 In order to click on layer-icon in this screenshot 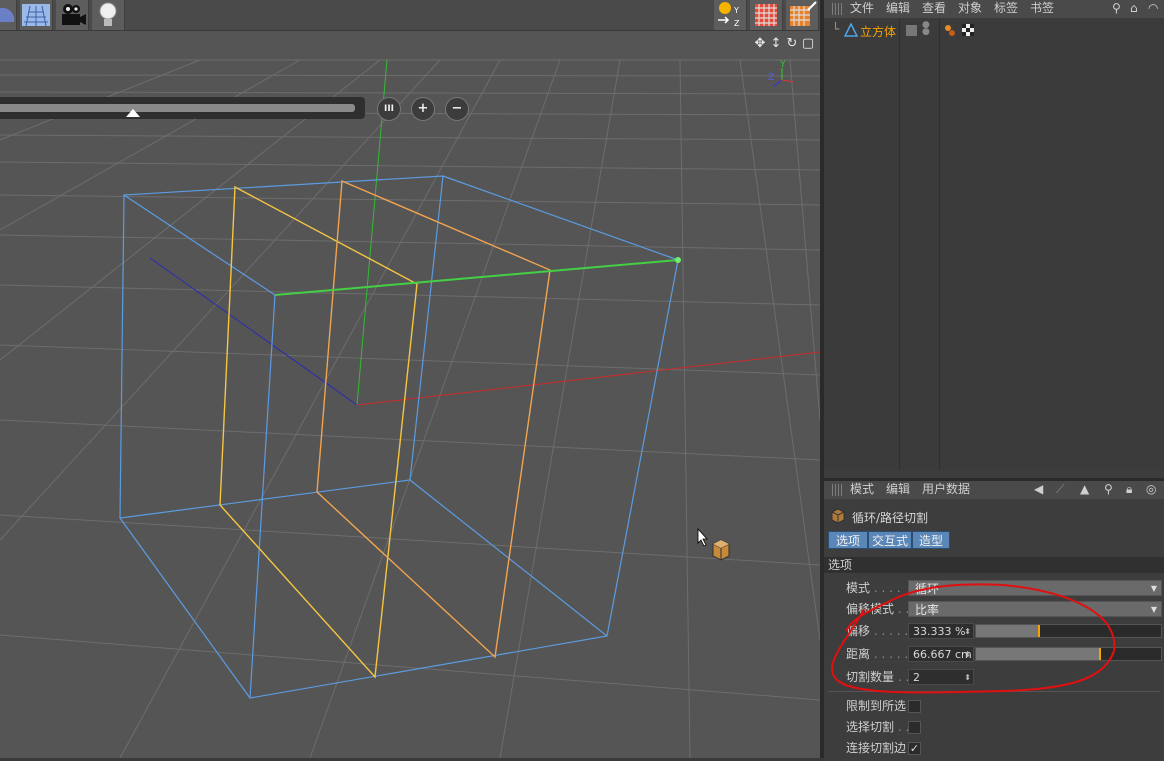, I will do `click(911, 30)`.